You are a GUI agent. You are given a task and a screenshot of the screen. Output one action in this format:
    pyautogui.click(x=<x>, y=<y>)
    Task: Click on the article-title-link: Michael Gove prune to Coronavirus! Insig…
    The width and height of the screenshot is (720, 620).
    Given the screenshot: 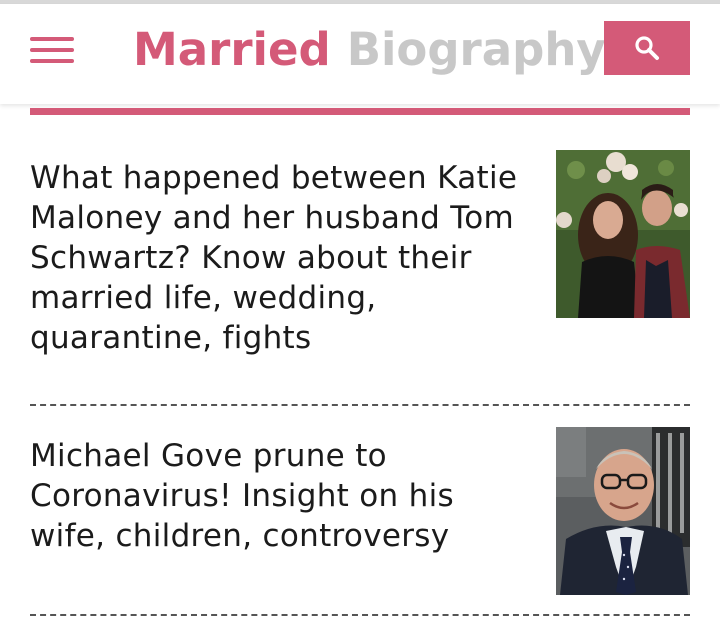 What is the action you would take?
    pyautogui.click(x=282, y=496)
    